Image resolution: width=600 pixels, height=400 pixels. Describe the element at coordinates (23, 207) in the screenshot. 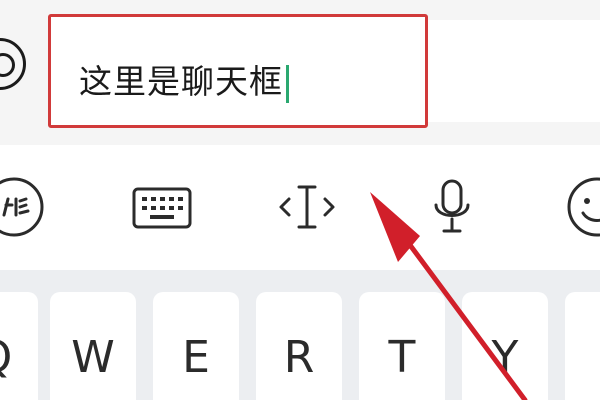

I see `handwriting-icon` at that location.